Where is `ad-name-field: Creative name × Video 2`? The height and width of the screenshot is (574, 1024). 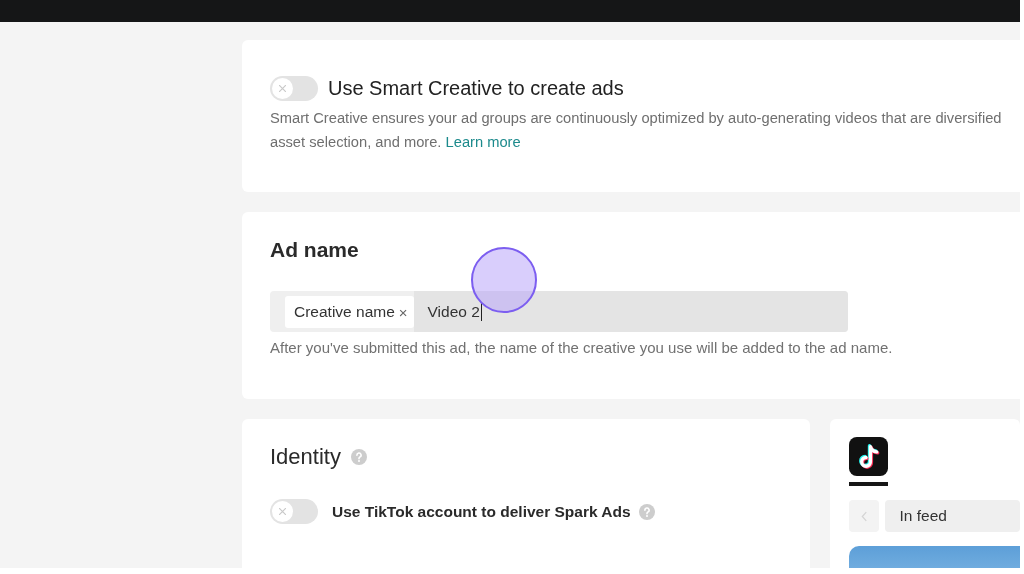 ad-name-field: Creative name × Video 2 is located at coordinates (559, 311).